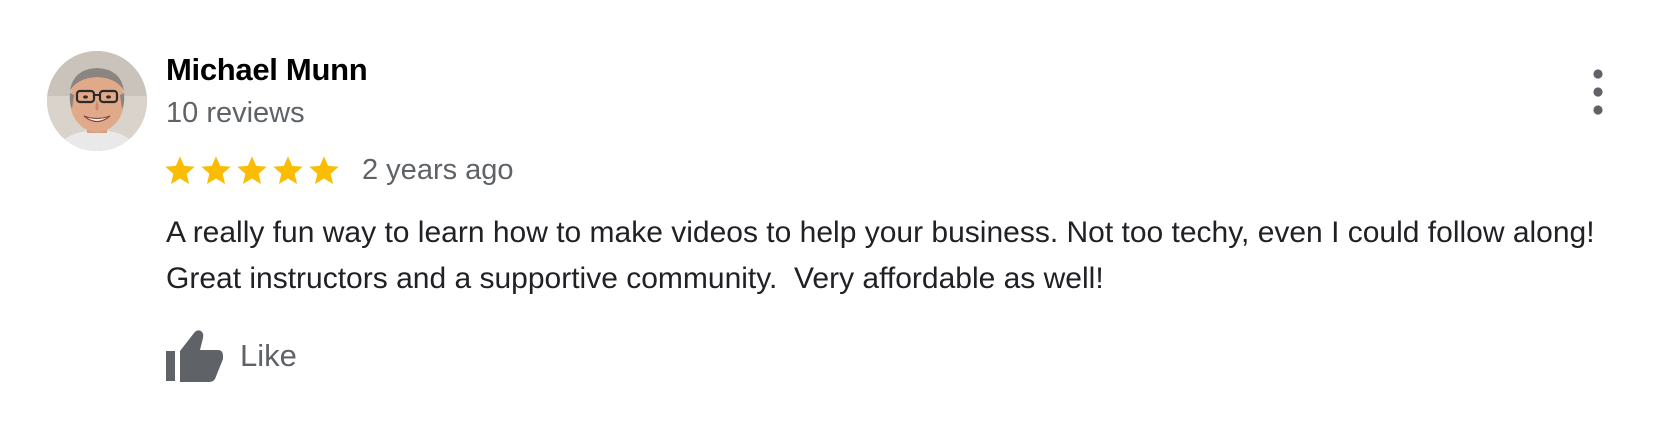  What do you see at coordinates (194, 356) in the screenshot?
I see `thumb-up-icon` at bounding box center [194, 356].